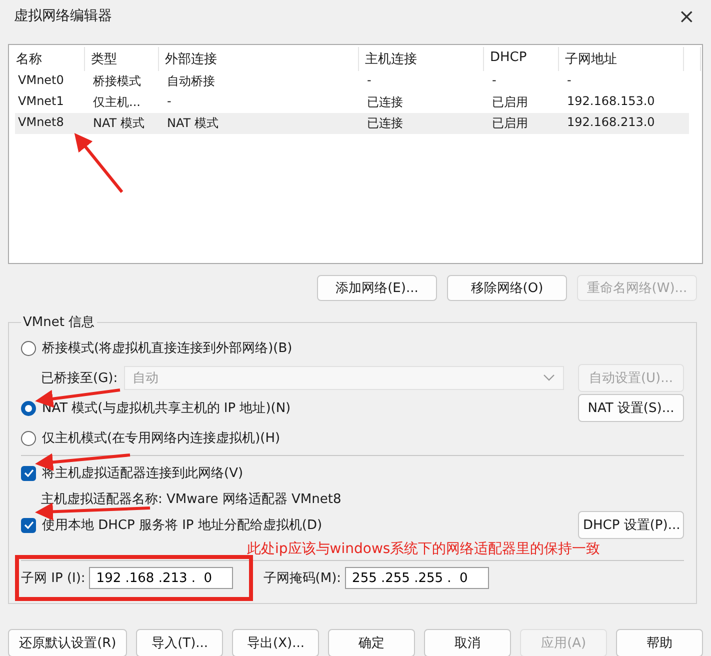 Image resolution: width=711 pixels, height=656 pixels. What do you see at coordinates (161, 438) in the screenshot?
I see `radio-label: 仅主机模式(在专用网络内连接虚拟机)(H)` at bounding box center [161, 438].